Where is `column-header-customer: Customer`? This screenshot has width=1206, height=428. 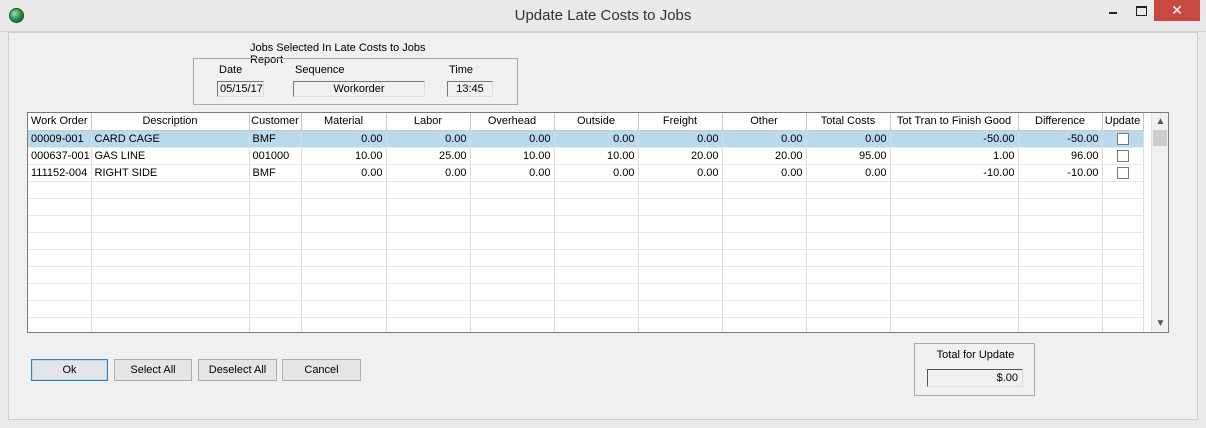 column-header-customer: Customer is located at coordinates (275, 122).